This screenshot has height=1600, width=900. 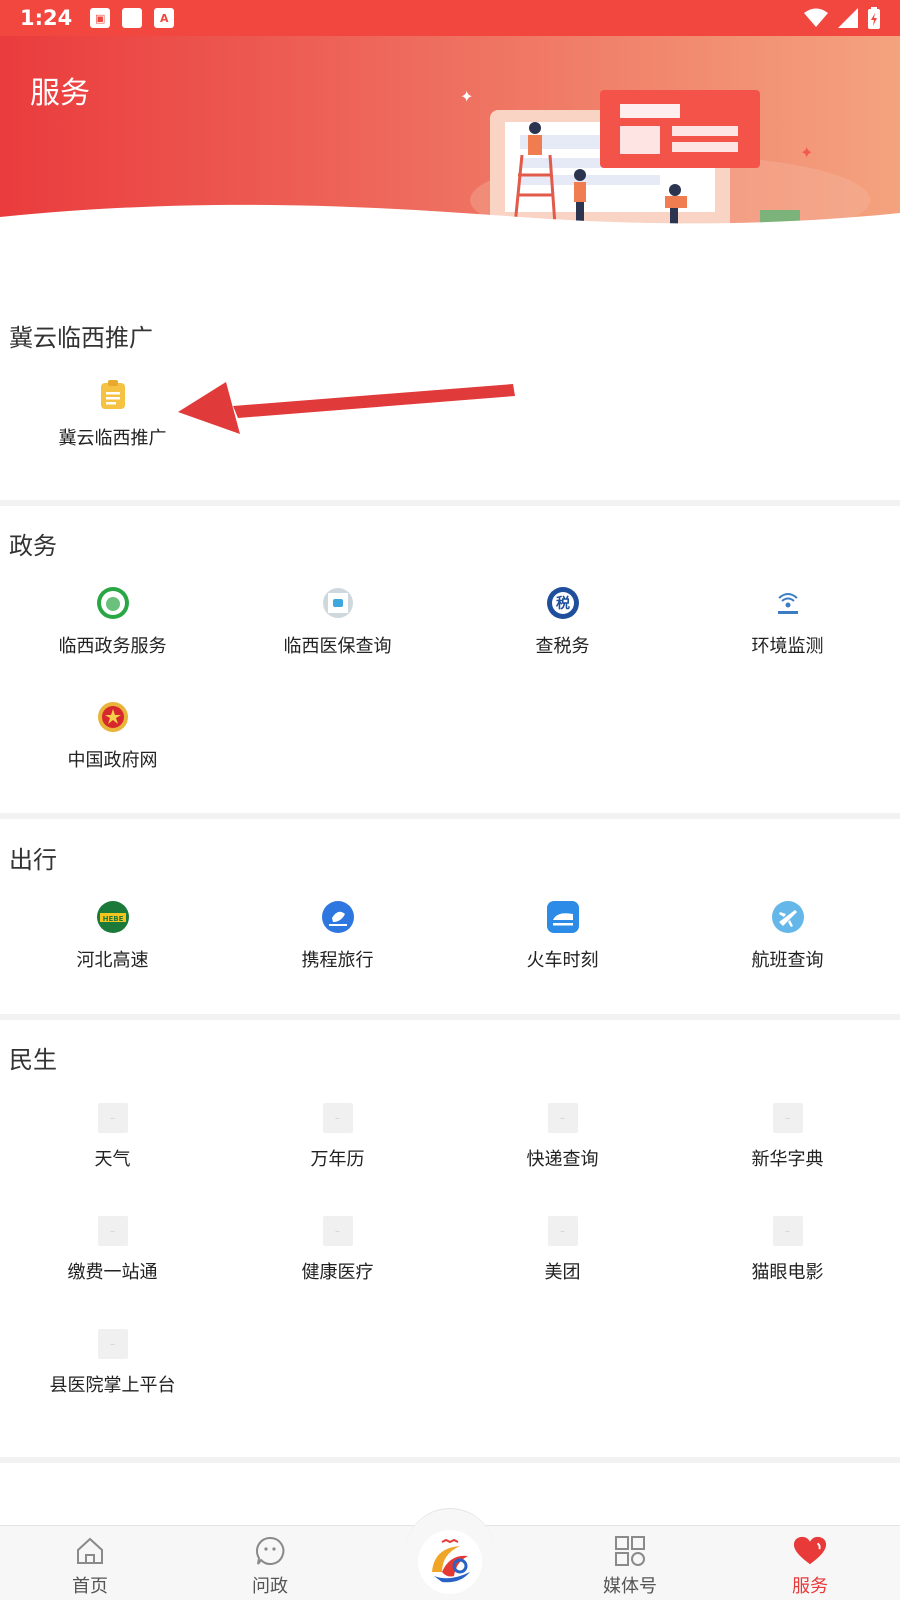 What do you see at coordinates (450, 227) in the screenshot?
I see `header-wave` at bounding box center [450, 227].